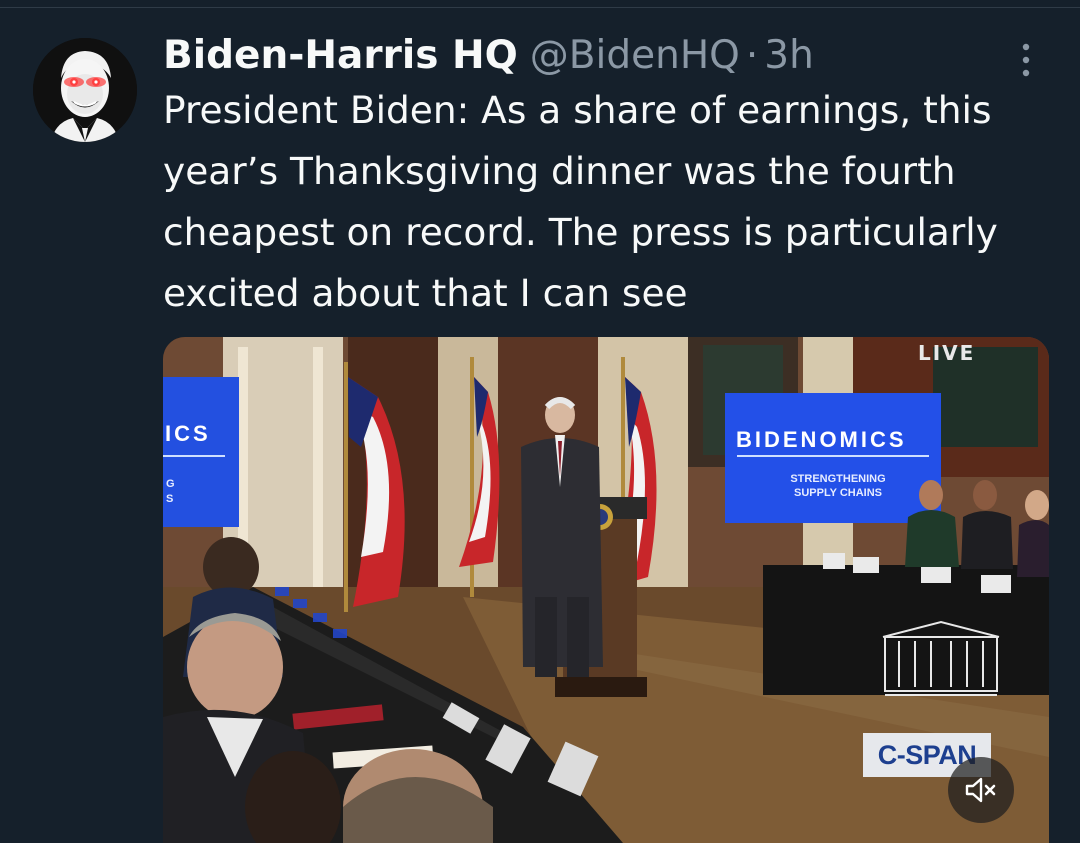 The image size is (1080, 843). Describe the element at coordinates (188, 433) in the screenshot. I see `left-banner-title: ICS` at that location.